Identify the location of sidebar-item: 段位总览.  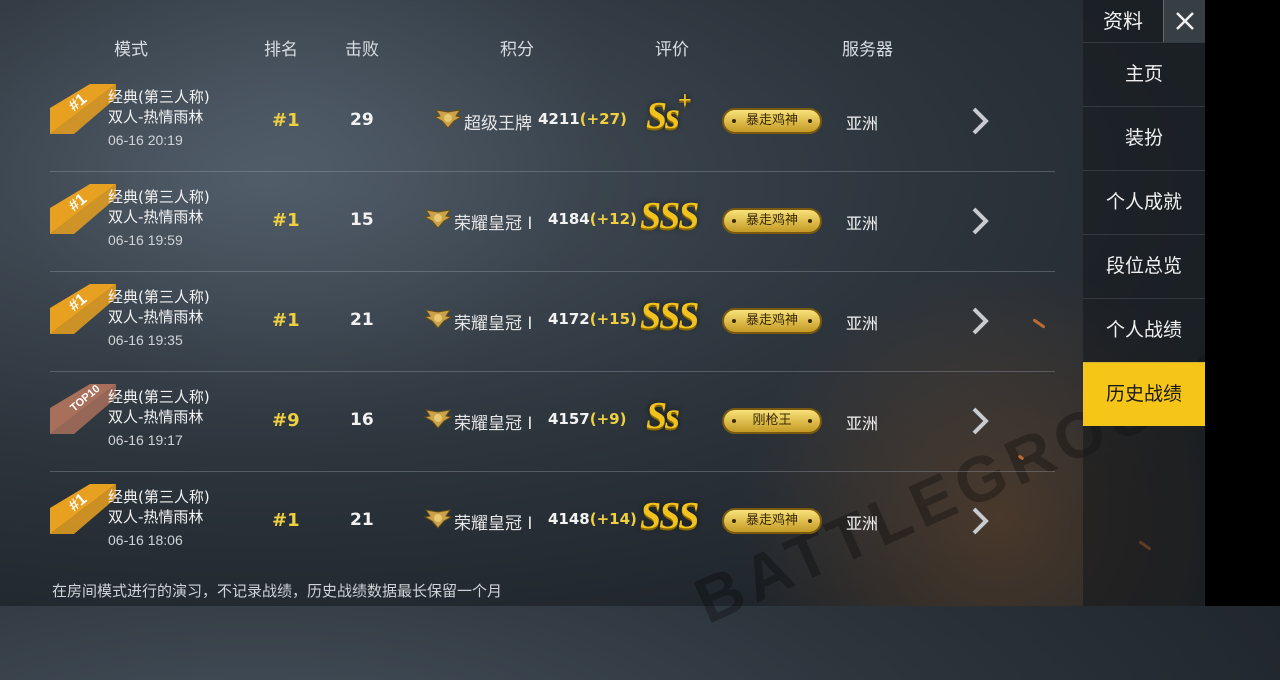
(1144, 266).